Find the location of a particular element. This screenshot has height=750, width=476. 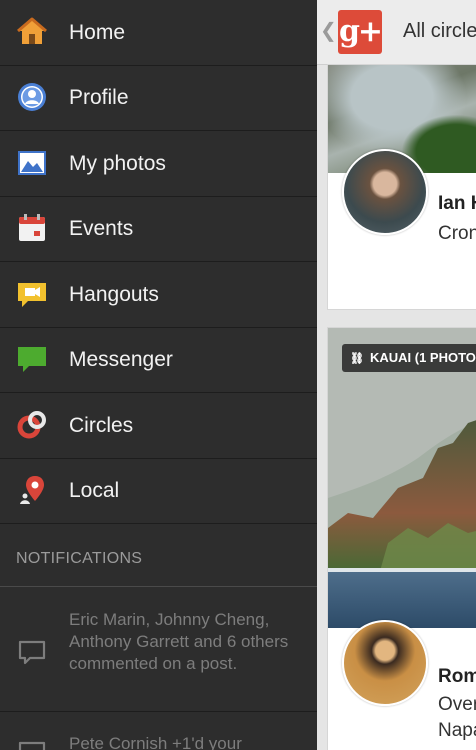

nav-item-label: My photos is located at coordinates (117, 163).